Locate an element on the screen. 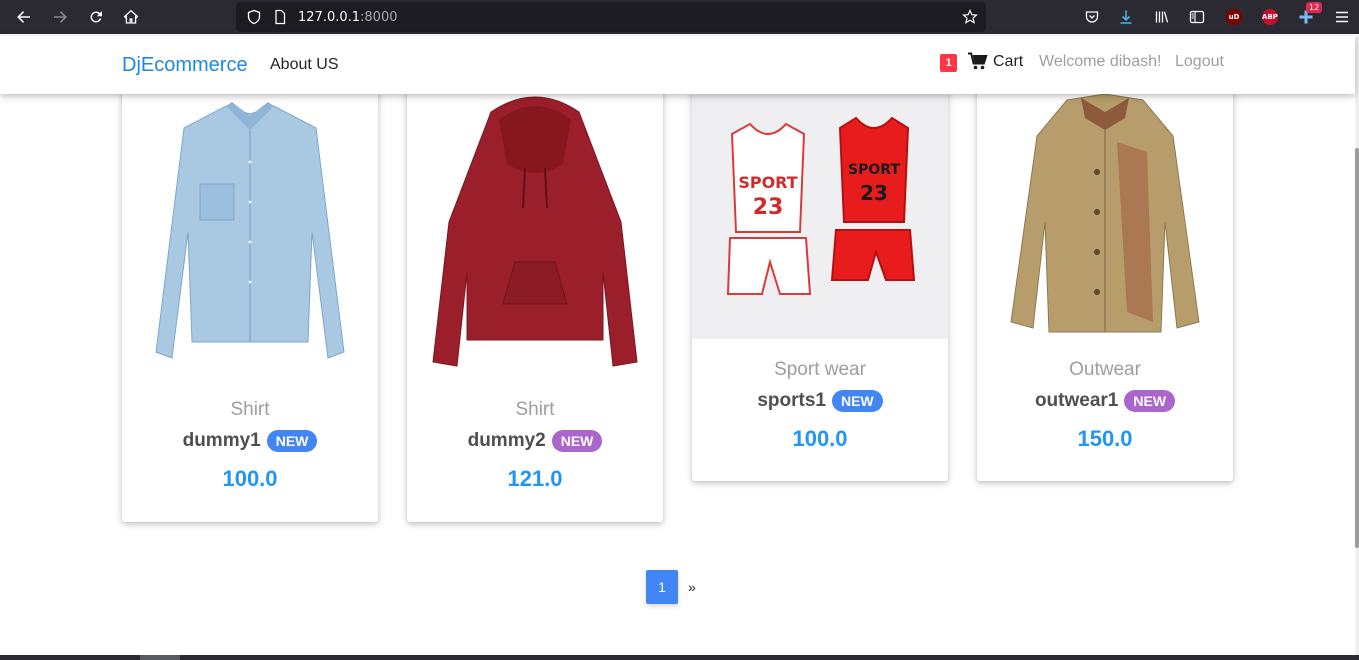 The height and width of the screenshot is (660, 1359). product-image-red-hoodie is located at coordinates (535, 227).